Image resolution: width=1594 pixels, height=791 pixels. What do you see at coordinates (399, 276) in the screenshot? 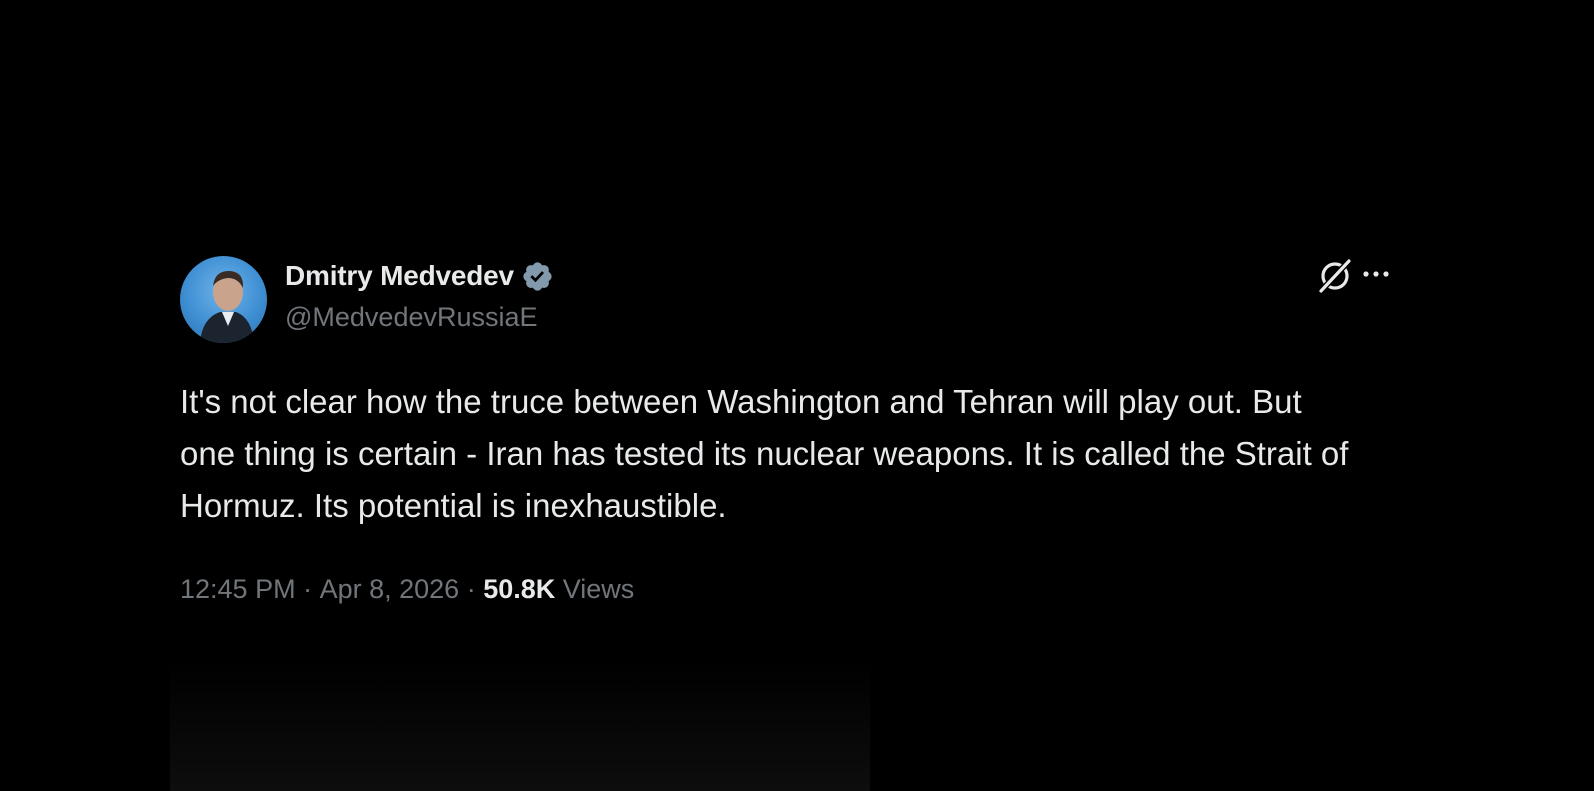
I see `display-name: Dmitry Medvedev` at bounding box center [399, 276].